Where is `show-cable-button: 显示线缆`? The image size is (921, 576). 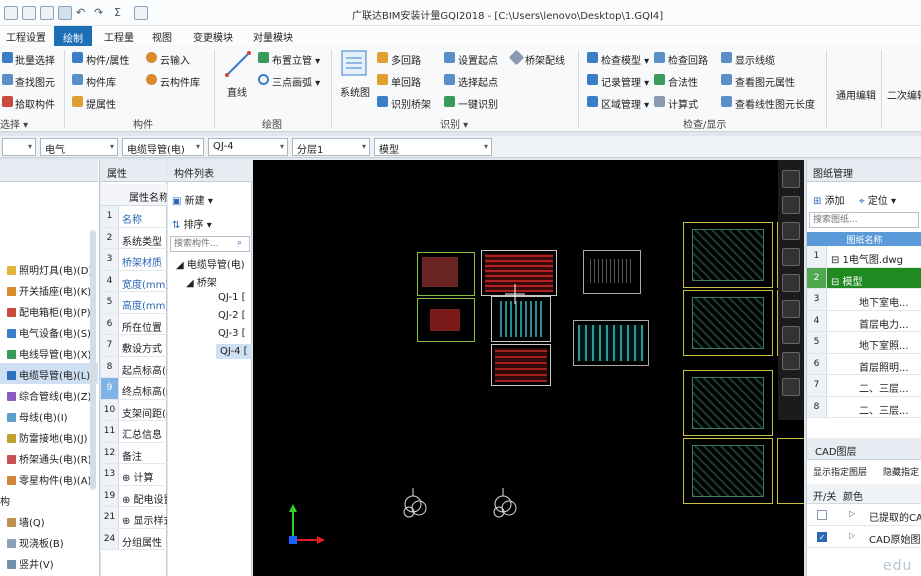 show-cable-button: 显示线缆 is located at coordinates (755, 59).